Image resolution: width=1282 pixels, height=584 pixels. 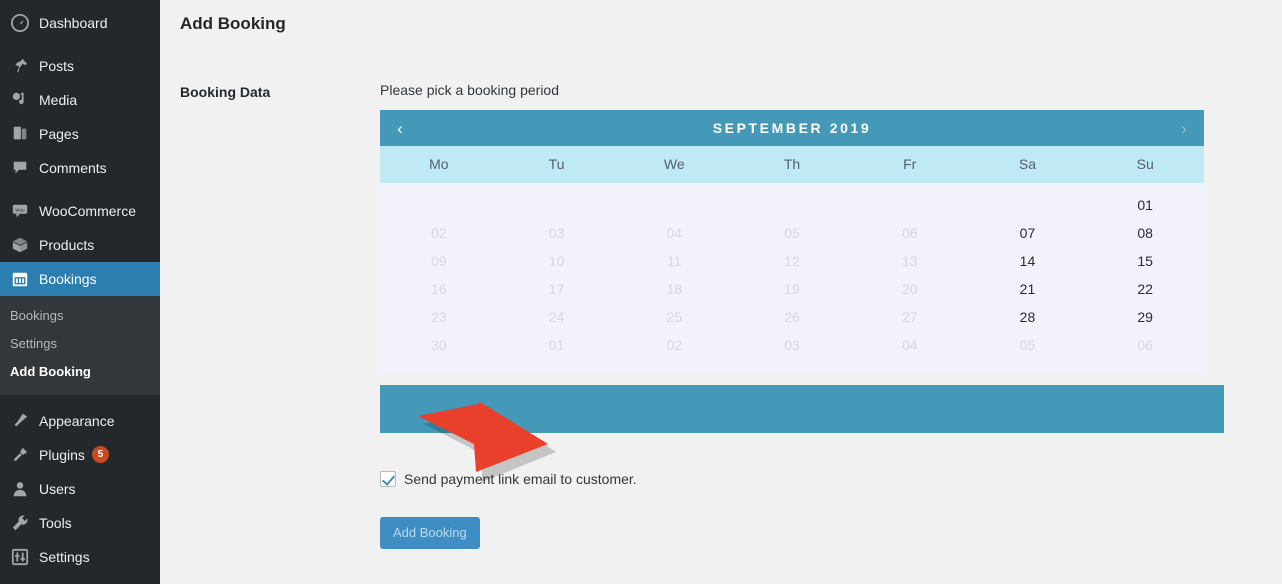 What do you see at coordinates (812, 479) in the screenshot?
I see `send-payment-link-row: Send payment link email to customer.` at bounding box center [812, 479].